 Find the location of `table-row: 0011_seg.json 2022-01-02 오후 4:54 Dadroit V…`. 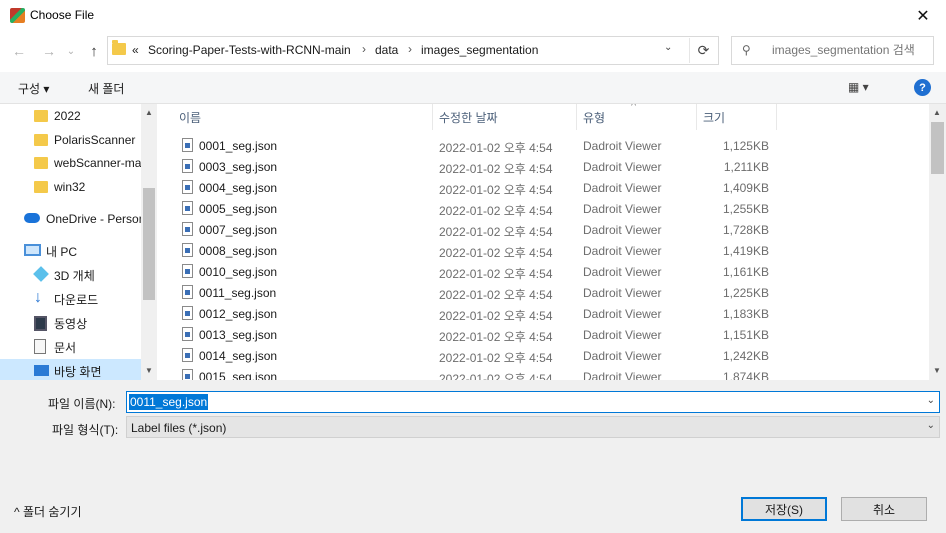

table-row: 0011_seg.json 2022-01-02 오후 4:54 Dadroit V… is located at coordinates (543, 292).